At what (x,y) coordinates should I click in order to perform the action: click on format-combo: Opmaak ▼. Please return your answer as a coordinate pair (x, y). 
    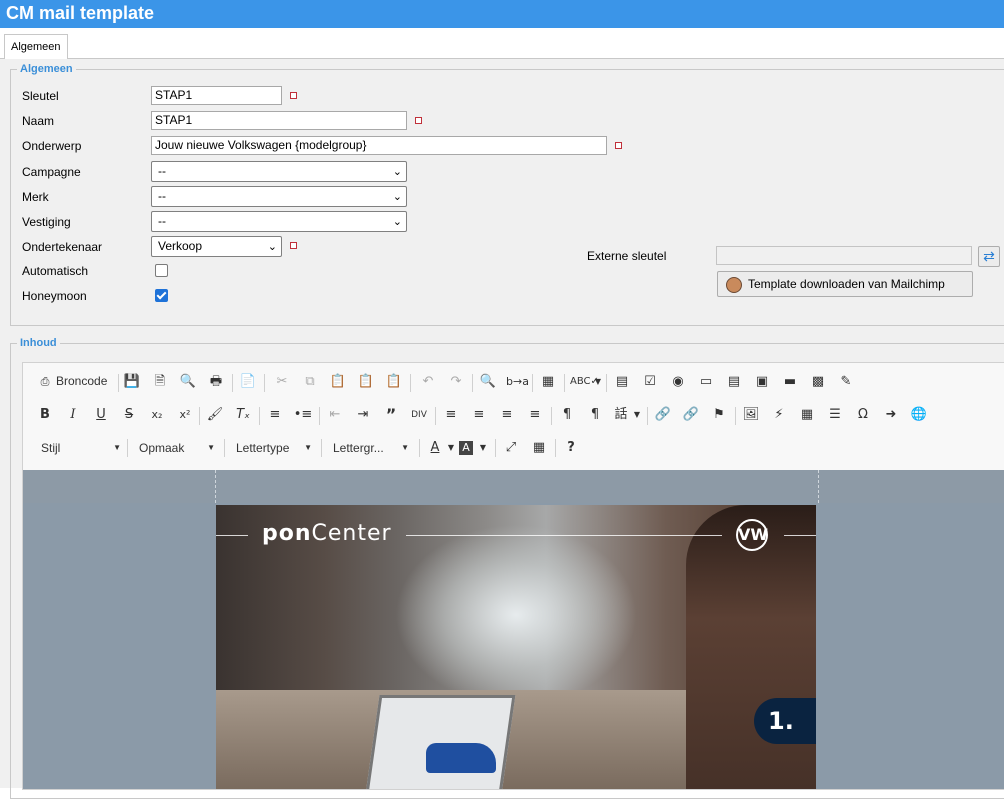
    Looking at the image, I should click on (177, 448).